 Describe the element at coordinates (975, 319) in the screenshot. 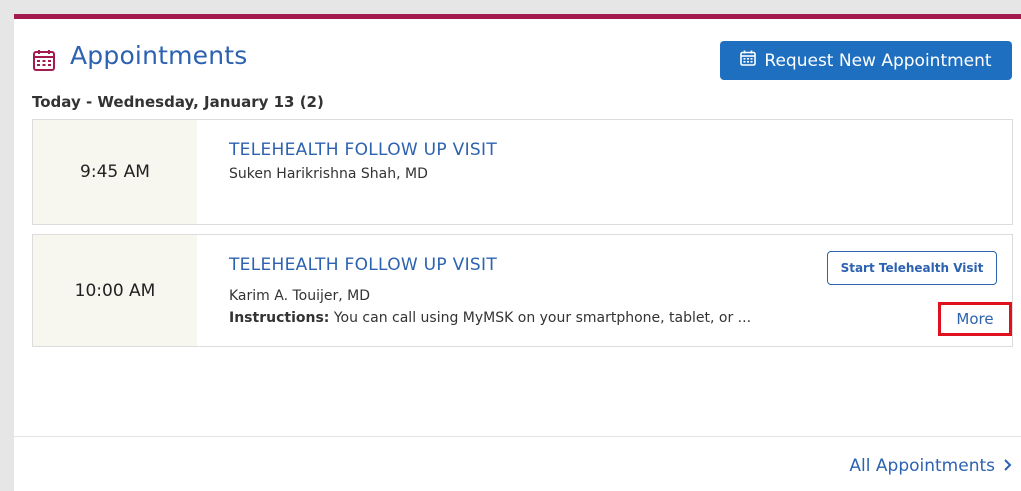

I see `more-link: More` at that location.